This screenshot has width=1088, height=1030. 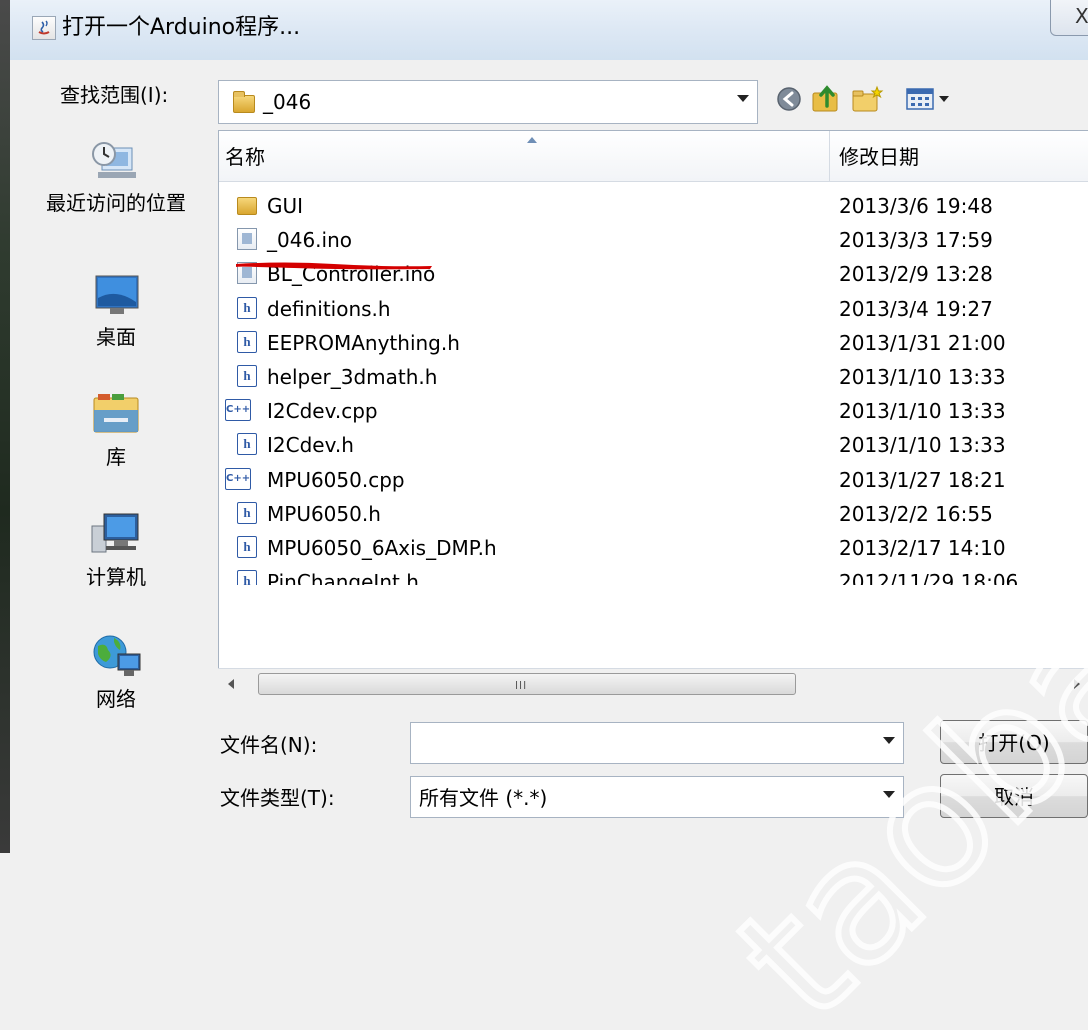 What do you see at coordinates (916, 513) in the screenshot?
I see `file-modified: 2013/2/2 16:55` at bounding box center [916, 513].